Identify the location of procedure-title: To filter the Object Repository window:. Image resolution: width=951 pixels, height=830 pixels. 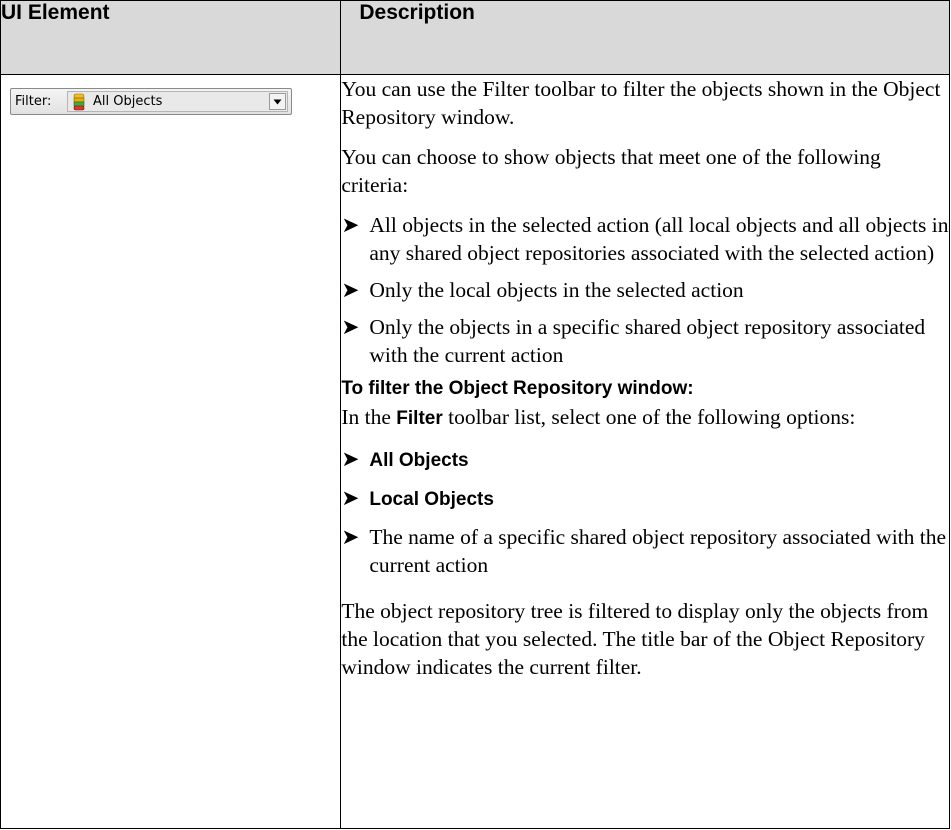
(517, 388).